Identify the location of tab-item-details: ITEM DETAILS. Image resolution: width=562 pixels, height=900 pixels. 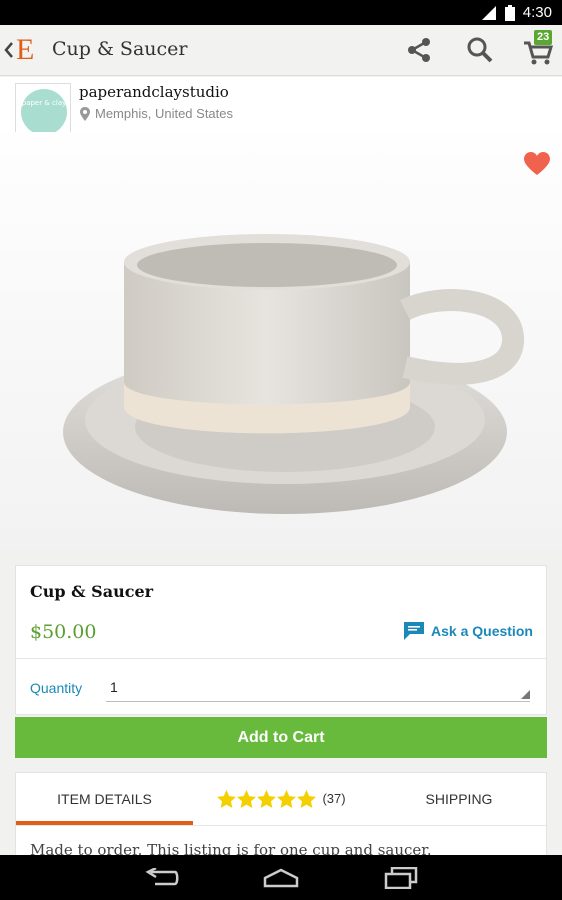
(104, 799).